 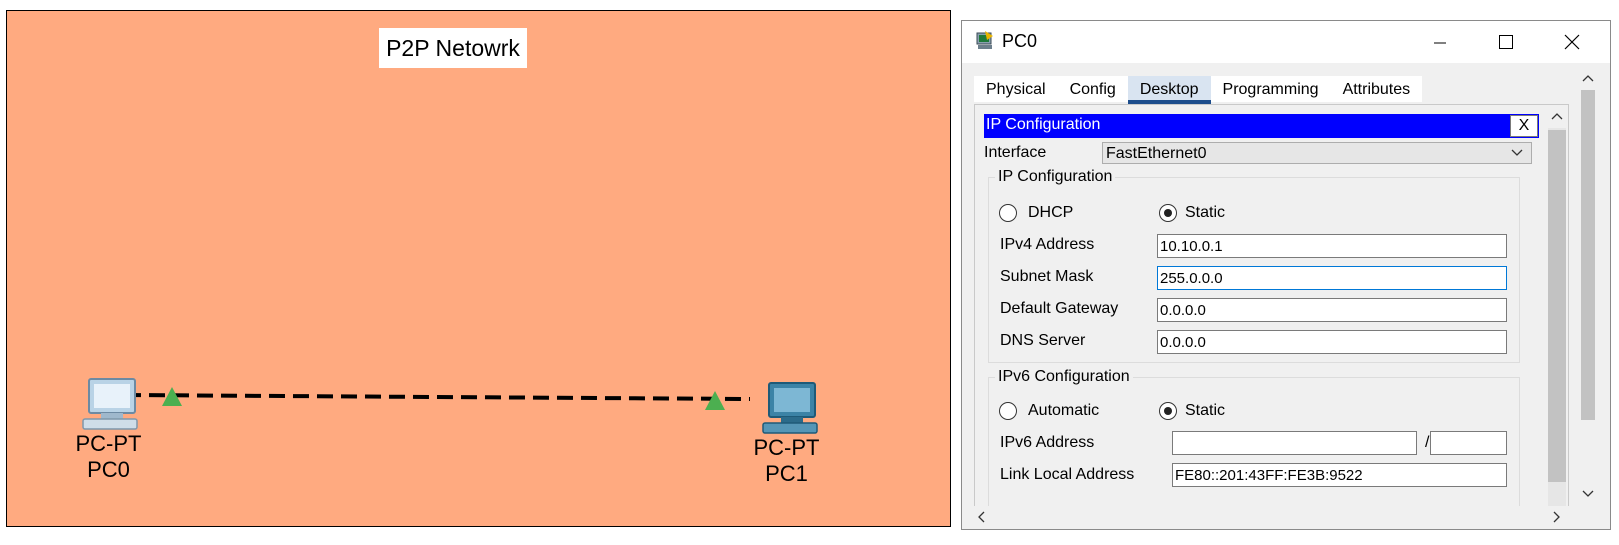 I want to click on ipv4-address-field, so click(x=1332, y=246).